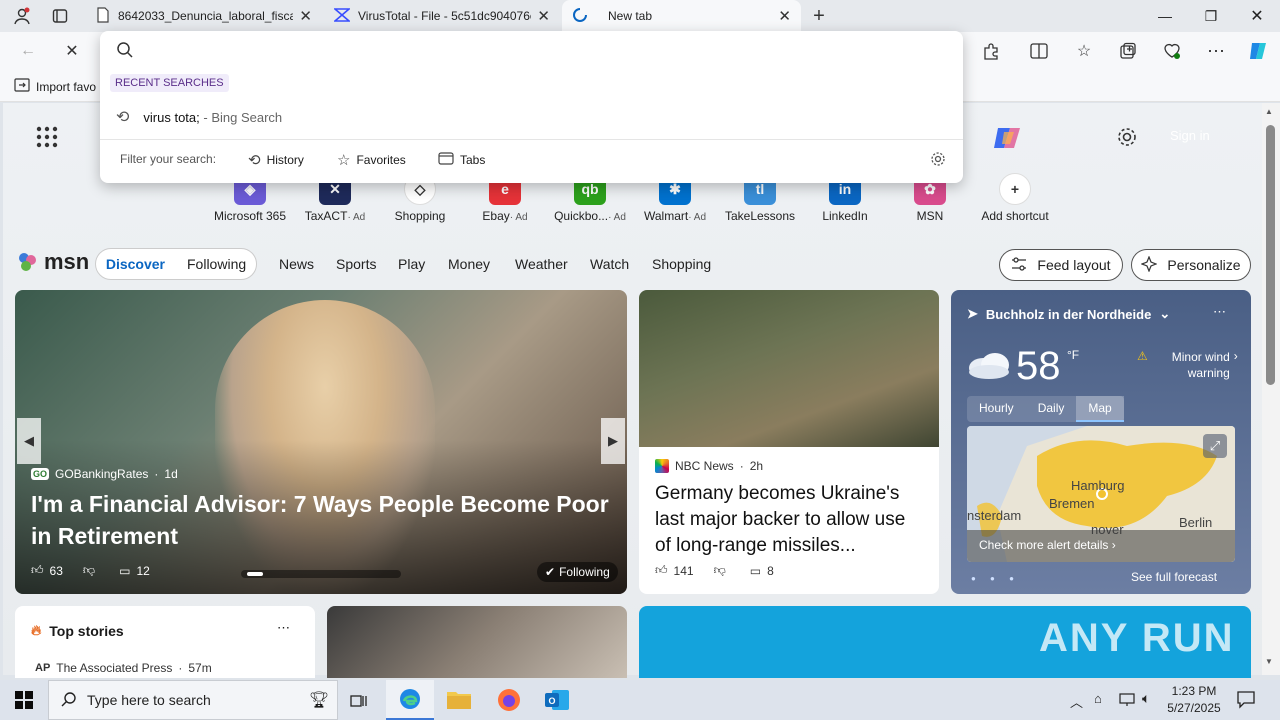 This screenshot has width=1280, height=720. Describe the element at coordinates (1258, 51) in the screenshot. I see `copilot-icon` at that location.